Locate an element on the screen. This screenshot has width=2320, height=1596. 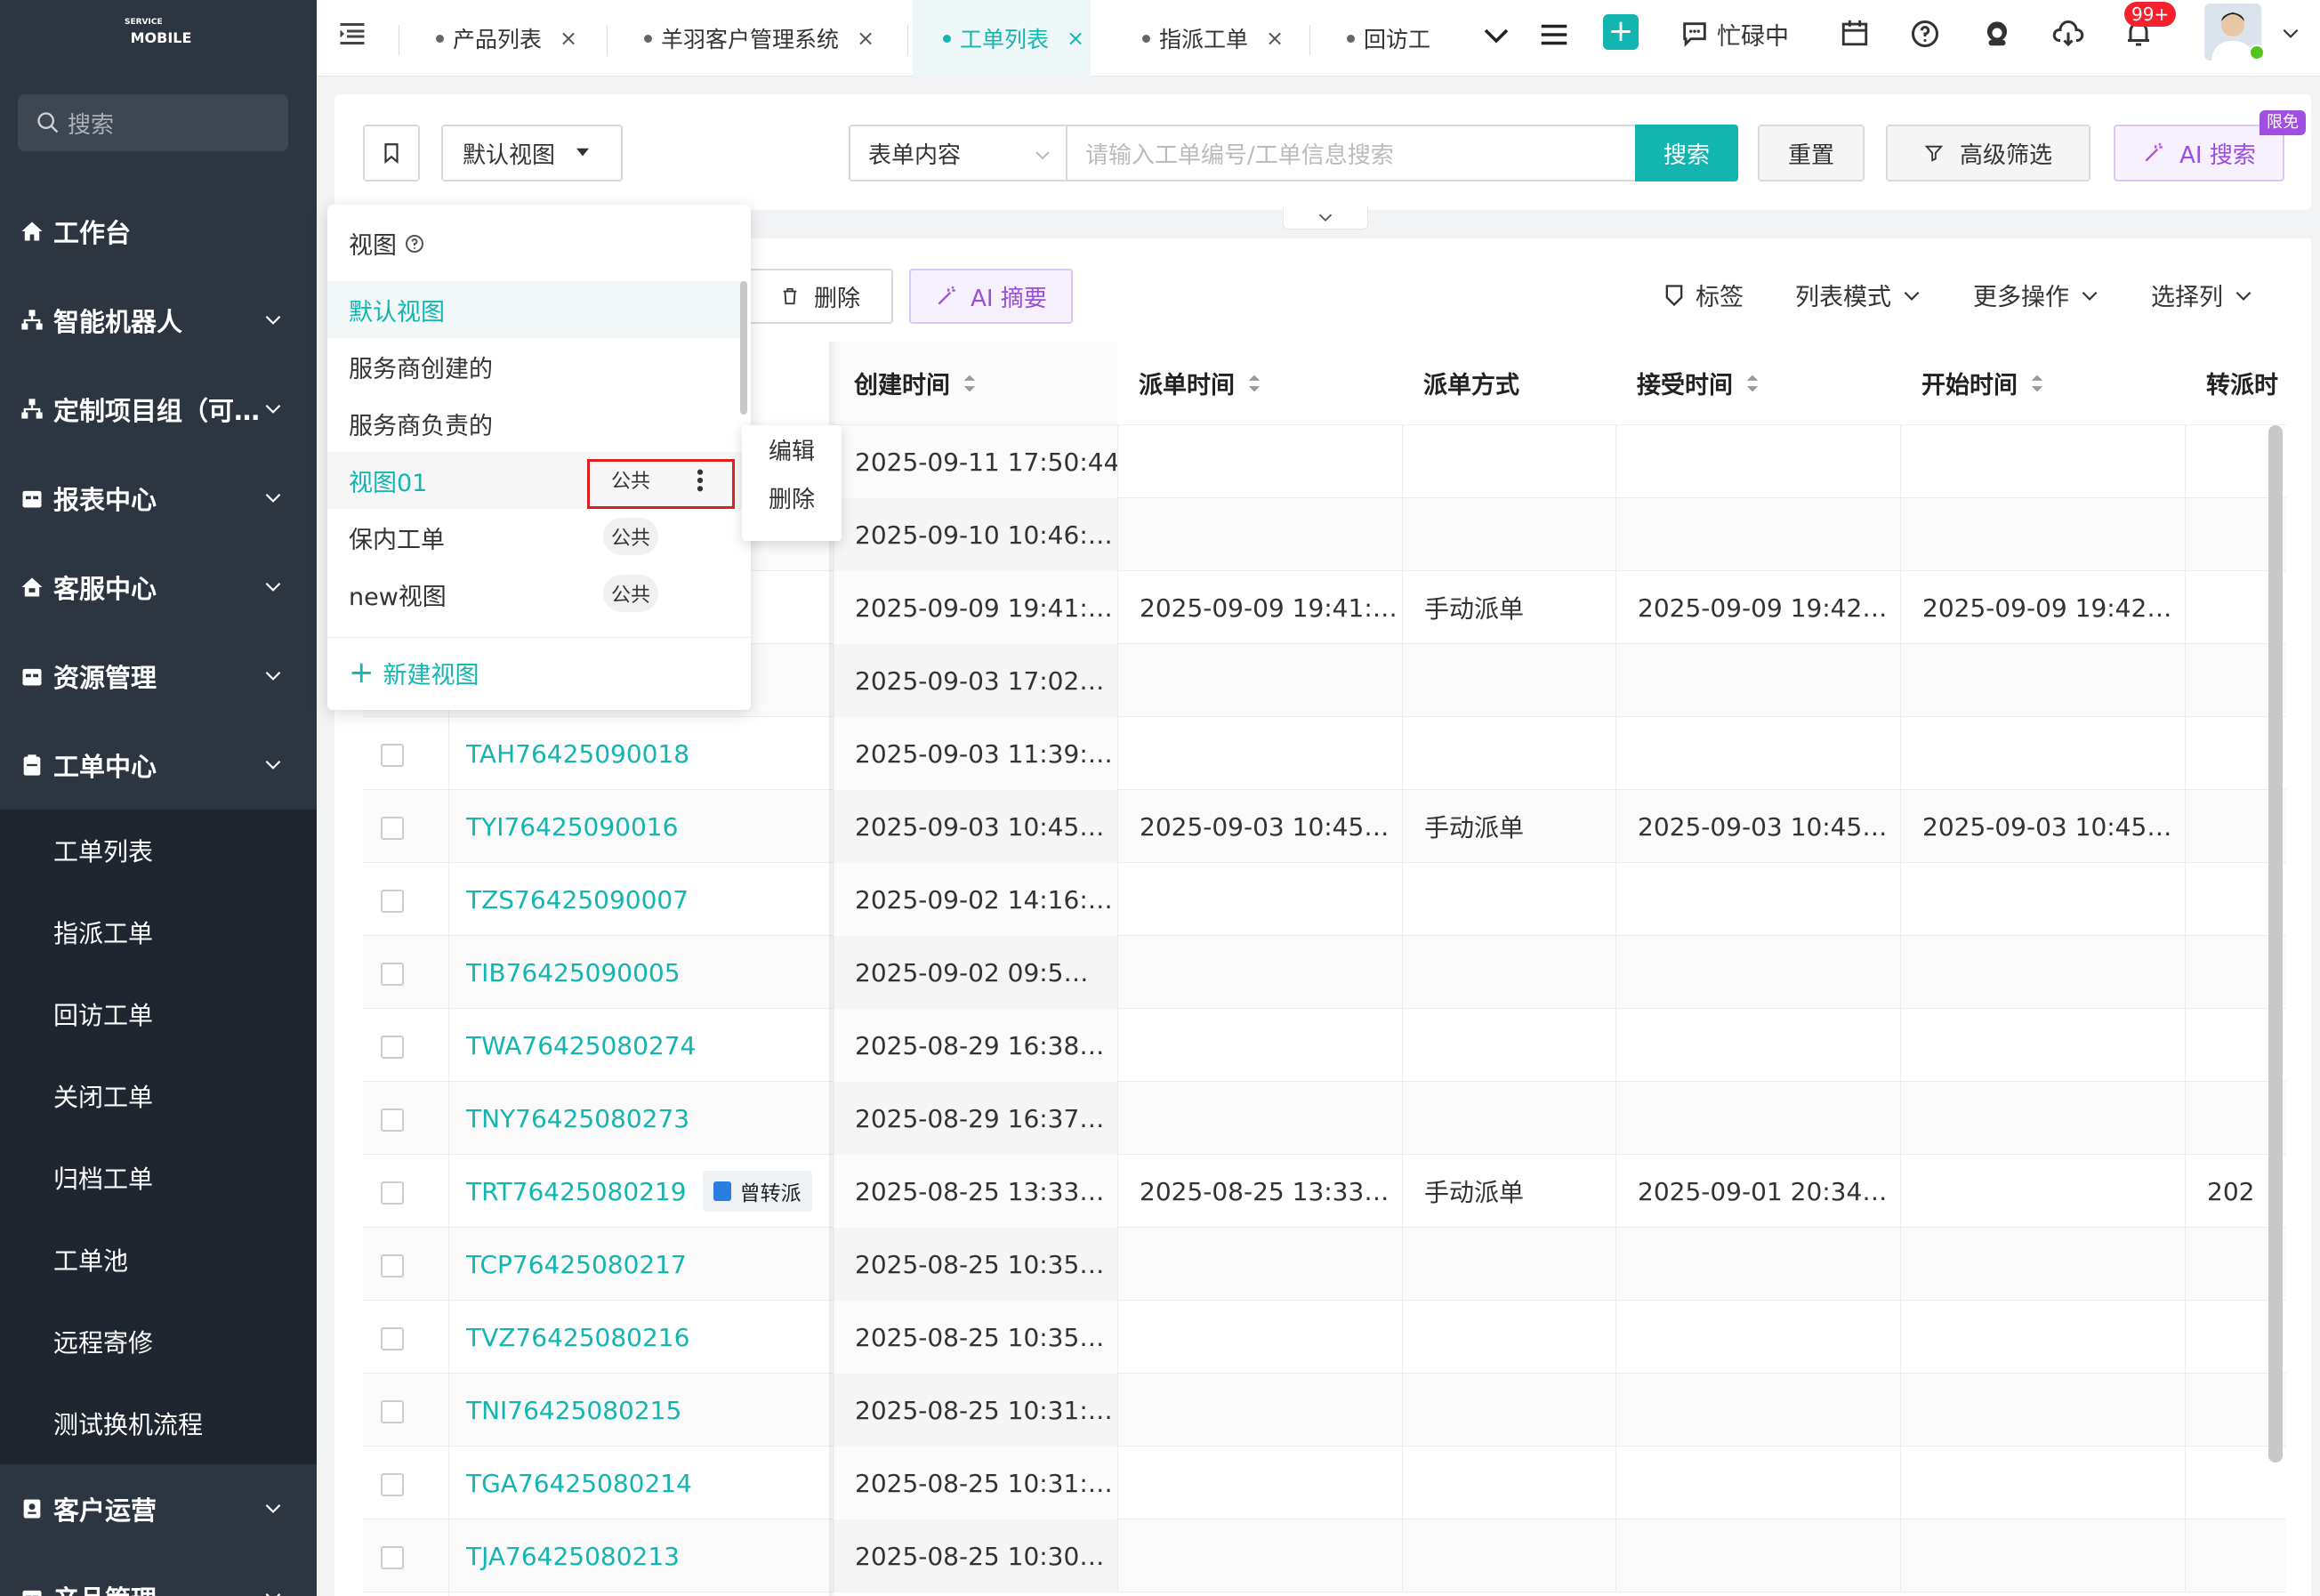
view-item-provider-owned: 服务商负责的 is located at coordinates (536, 423).